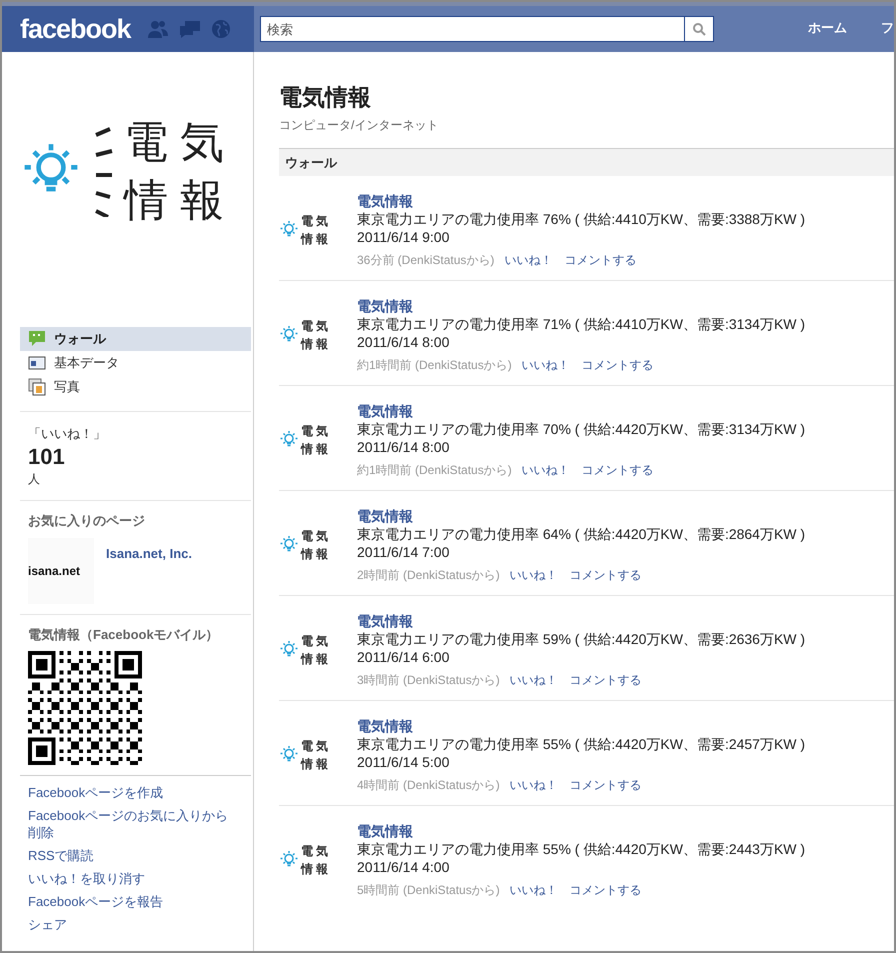 The height and width of the screenshot is (953, 896). What do you see at coordinates (586, 162) in the screenshot?
I see `section-header: ウォール` at bounding box center [586, 162].